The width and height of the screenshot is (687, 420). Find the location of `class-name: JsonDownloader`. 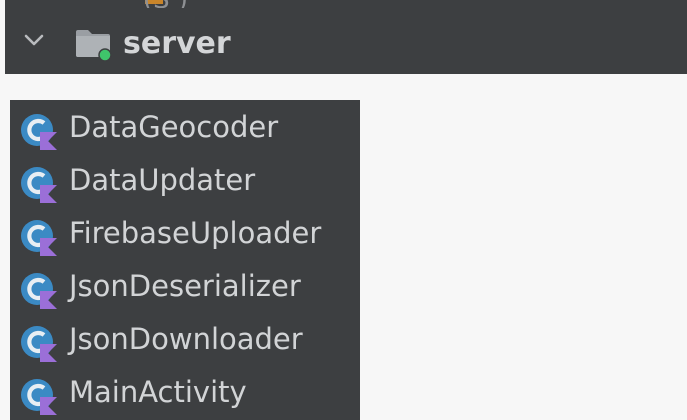

class-name: JsonDownloader is located at coordinates (186, 339).